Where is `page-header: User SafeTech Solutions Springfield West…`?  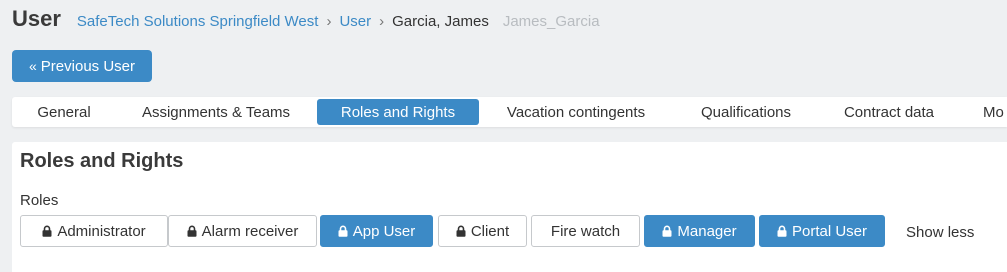 page-header: User SafeTech Solutions Springfield West… is located at coordinates (306, 21).